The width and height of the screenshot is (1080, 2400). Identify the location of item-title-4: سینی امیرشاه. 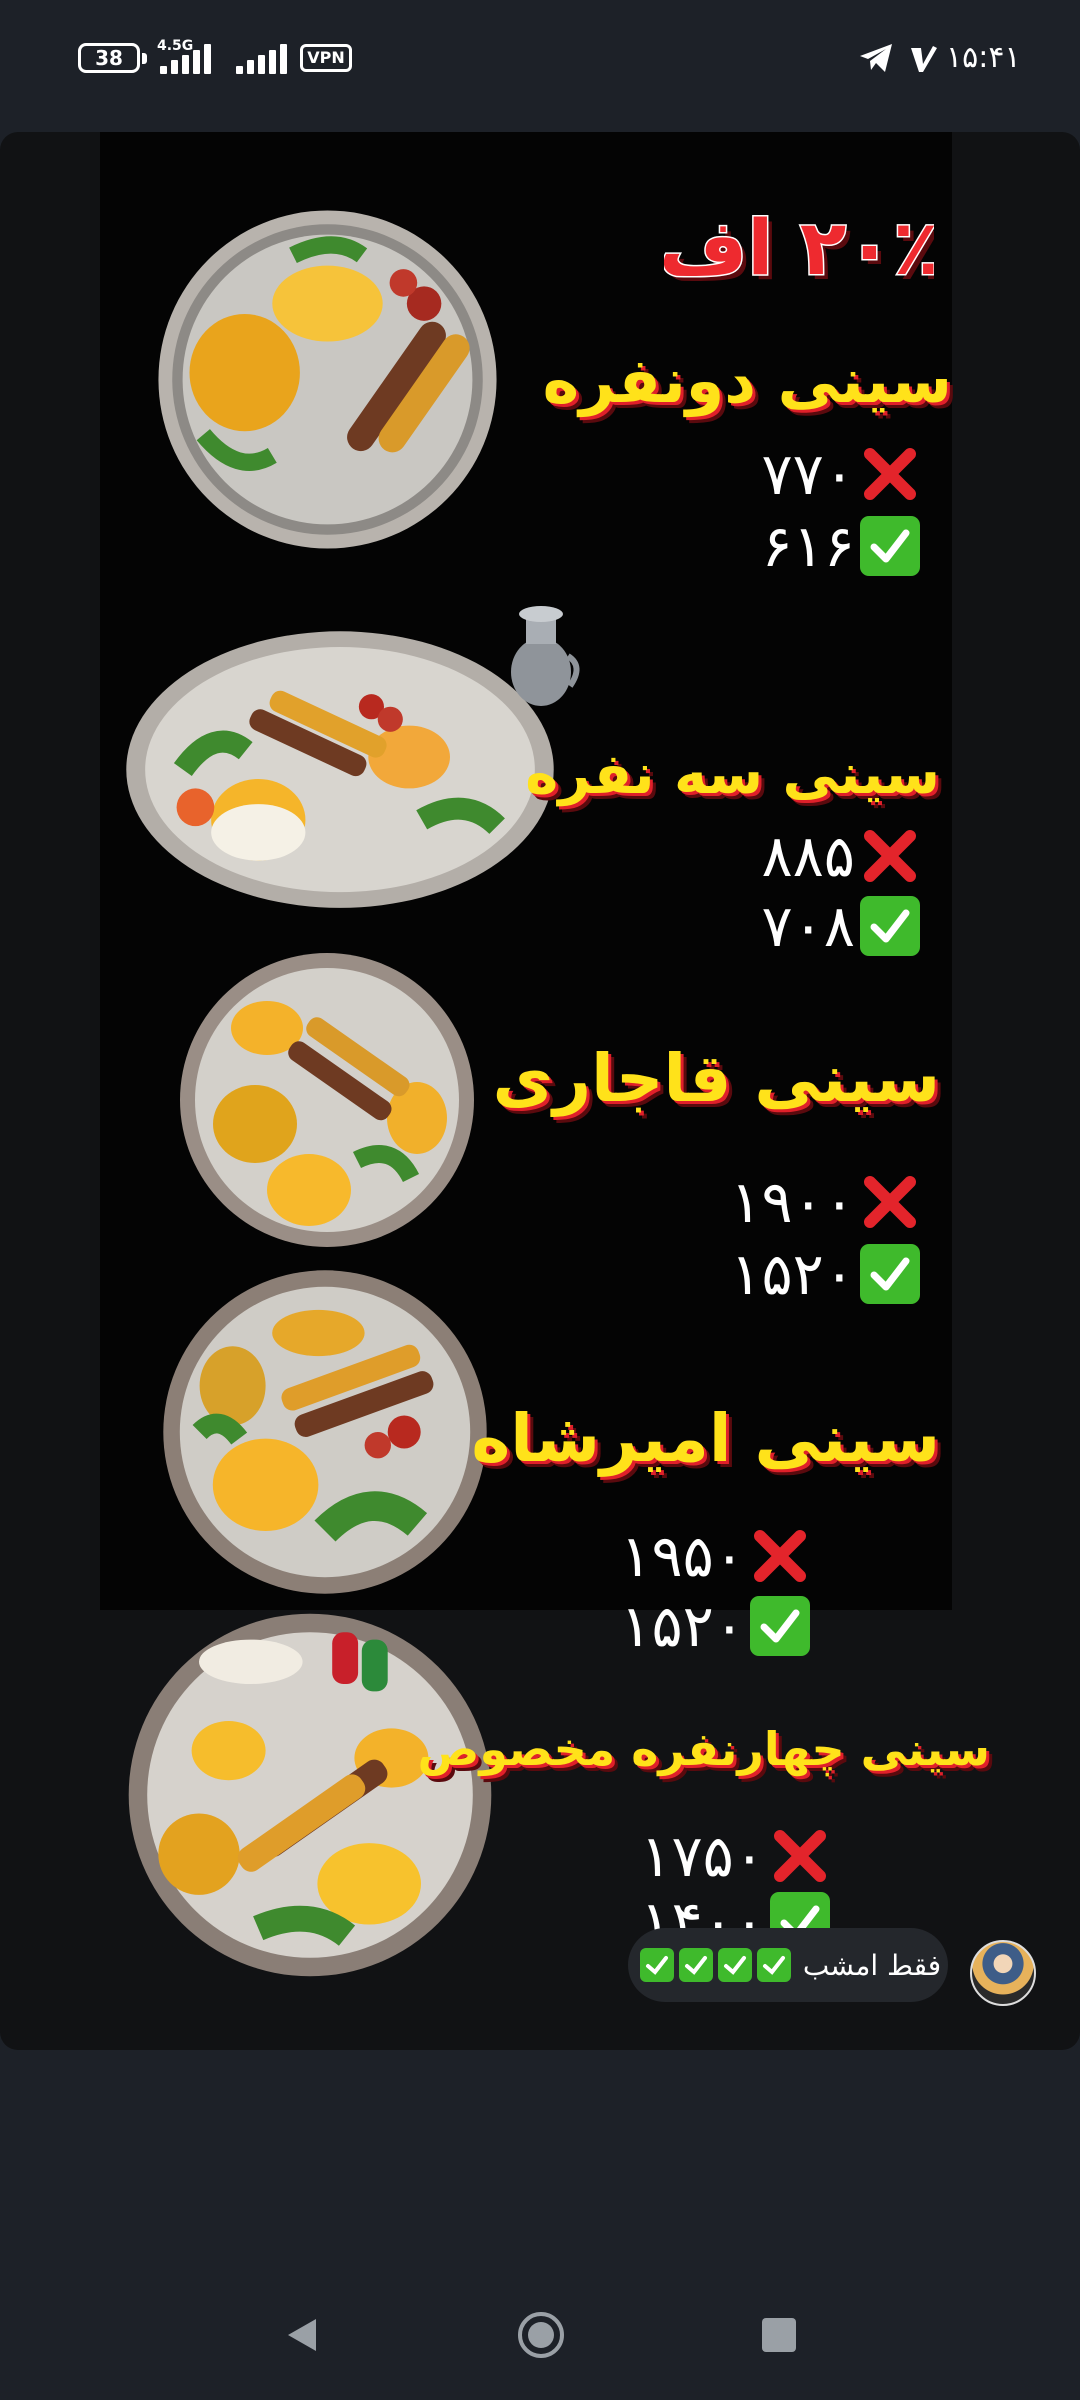
(705, 1438).